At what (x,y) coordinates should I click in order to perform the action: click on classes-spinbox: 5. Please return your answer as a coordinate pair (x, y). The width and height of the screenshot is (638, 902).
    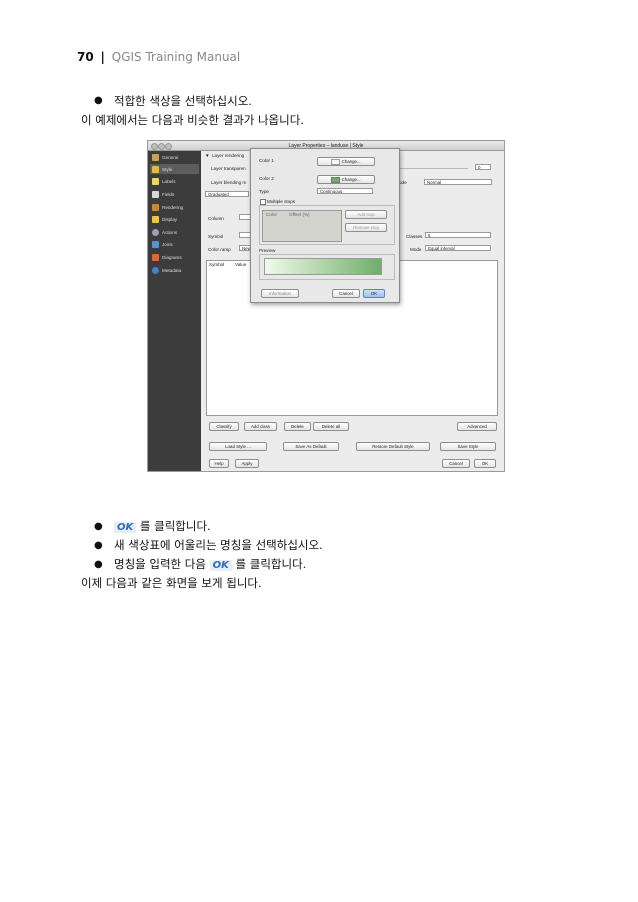
    Looking at the image, I should click on (458, 235).